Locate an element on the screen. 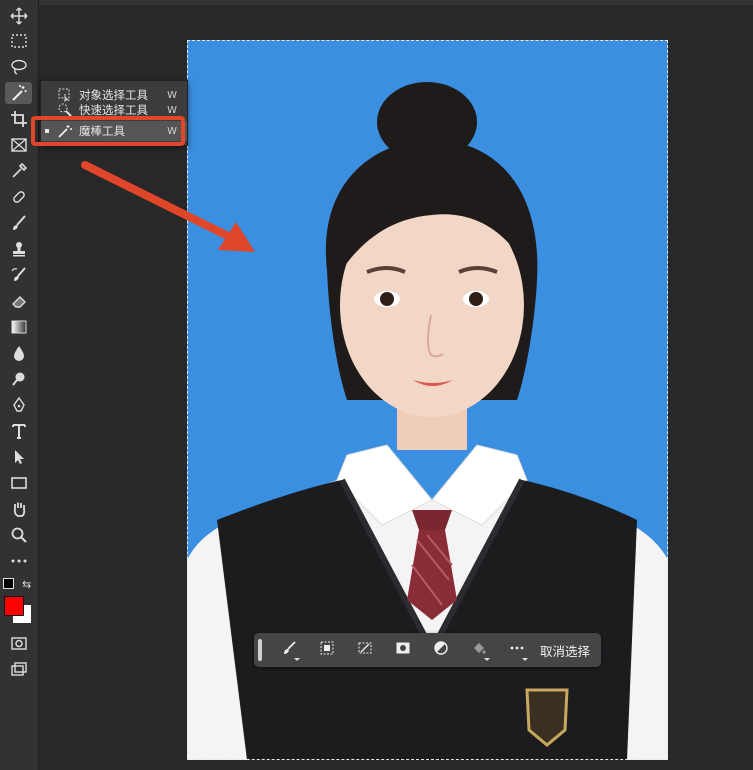 The width and height of the screenshot is (753, 770). select-mask-button is located at coordinates (327, 650).